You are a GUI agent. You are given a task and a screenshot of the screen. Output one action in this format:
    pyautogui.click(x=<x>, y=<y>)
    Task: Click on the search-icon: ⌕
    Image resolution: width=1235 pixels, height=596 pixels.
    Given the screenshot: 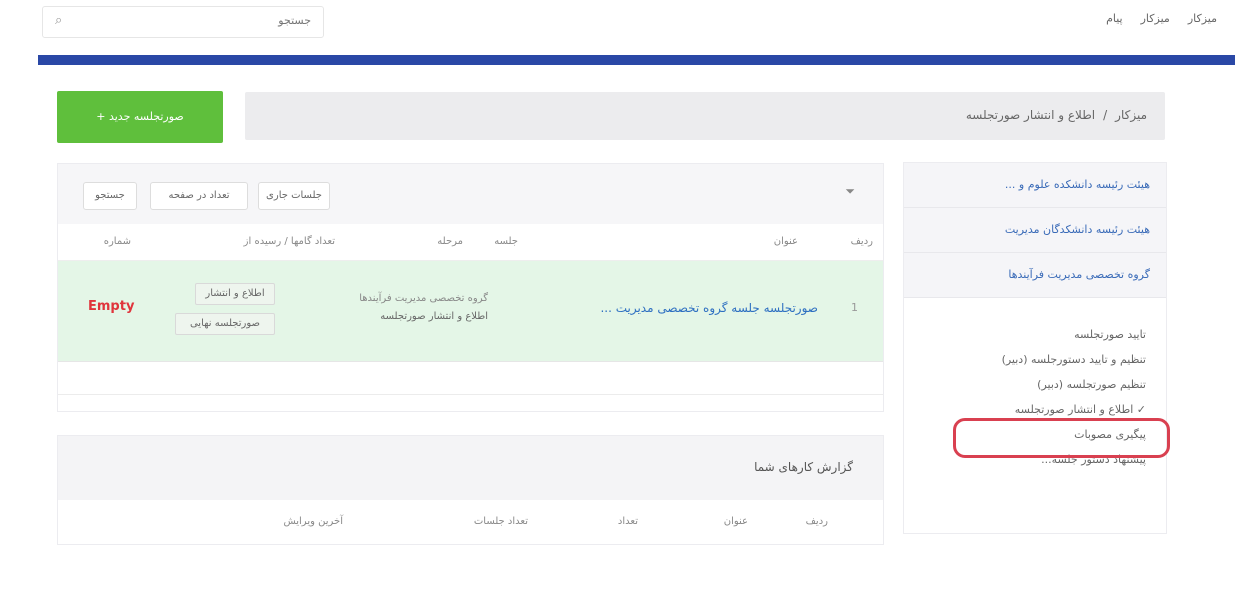 What is the action you would take?
    pyautogui.click(x=58, y=20)
    